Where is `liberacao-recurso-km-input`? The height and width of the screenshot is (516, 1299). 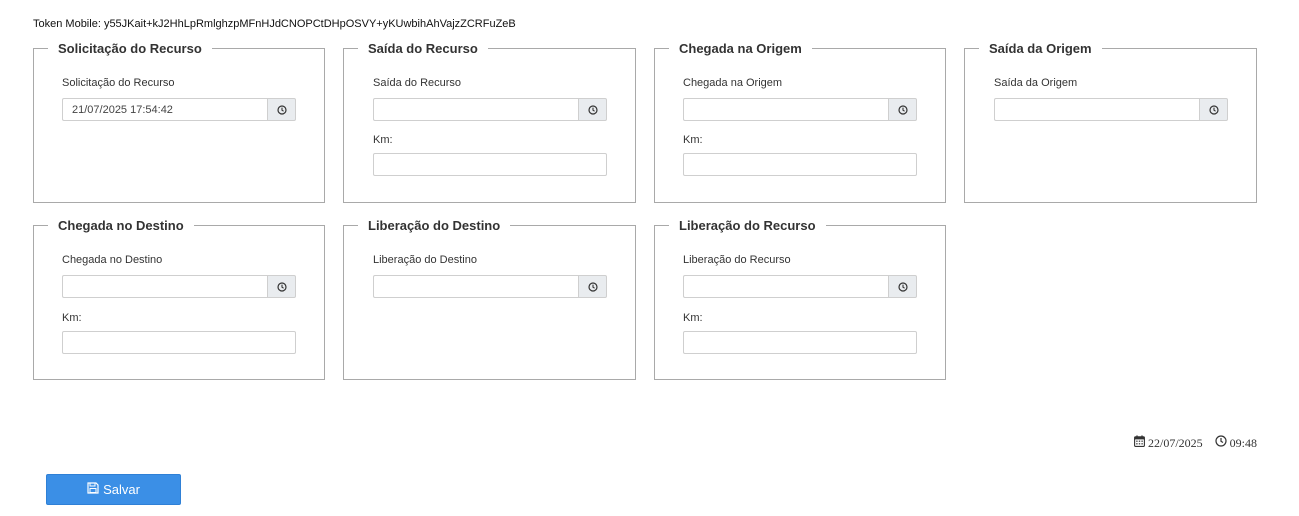
liberacao-recurso-km-input is located at coordinates (800, 342).